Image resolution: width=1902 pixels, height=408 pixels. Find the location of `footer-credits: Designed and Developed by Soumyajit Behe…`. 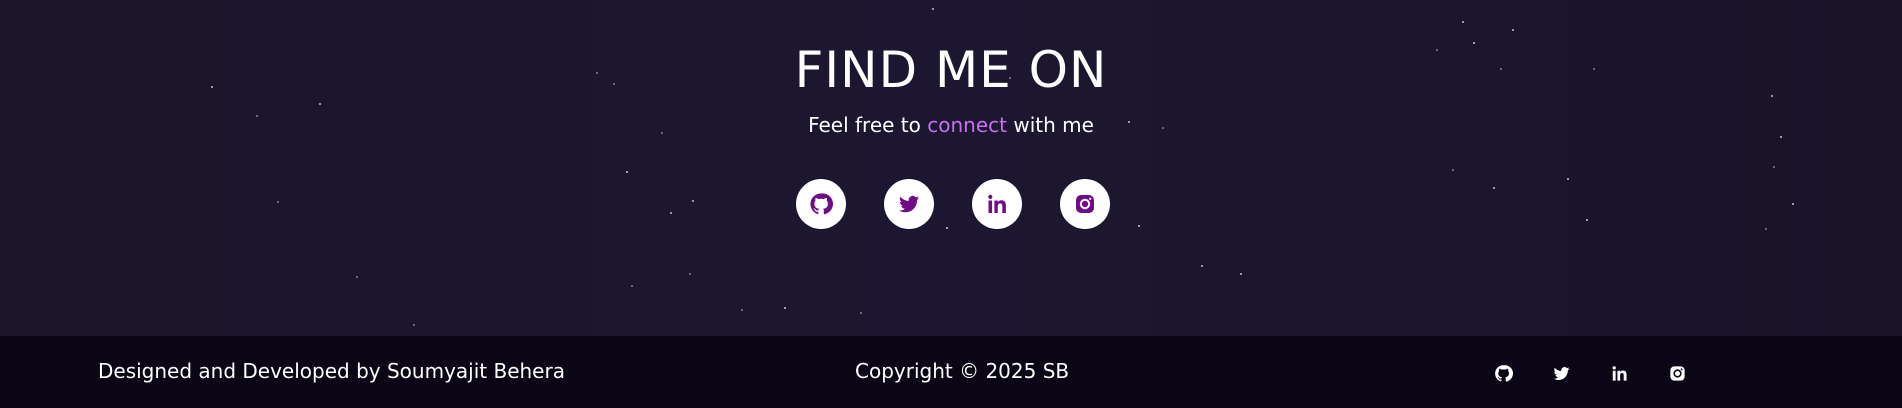

footer-credits: Designed and Developed by Soumyajit Behe… is located at coordinates (331, 371).